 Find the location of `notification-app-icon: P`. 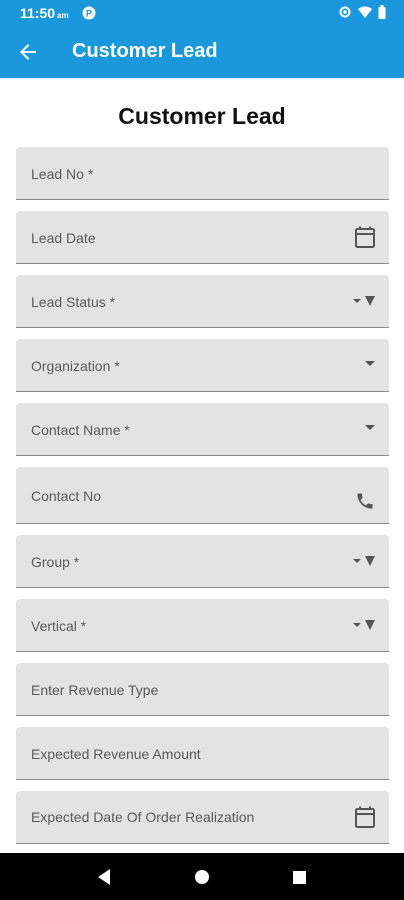

notification-app-icon: P is located at coordinates (89, 13).